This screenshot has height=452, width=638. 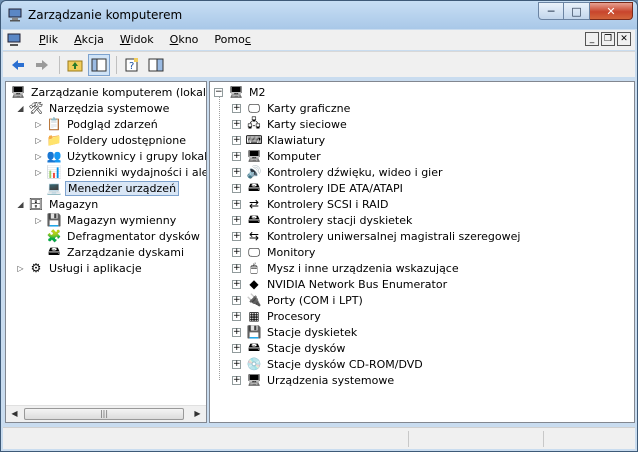 What do you see at coordinates (323, 220) in the screenshot?
I see `device-category-row: + 🖴 Kontrolery stacji dyskietek` at bounding box center [323, 220].